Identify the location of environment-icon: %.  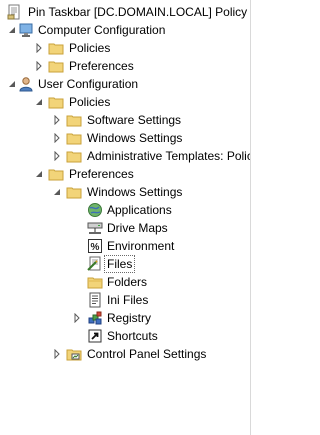
(95, 246).